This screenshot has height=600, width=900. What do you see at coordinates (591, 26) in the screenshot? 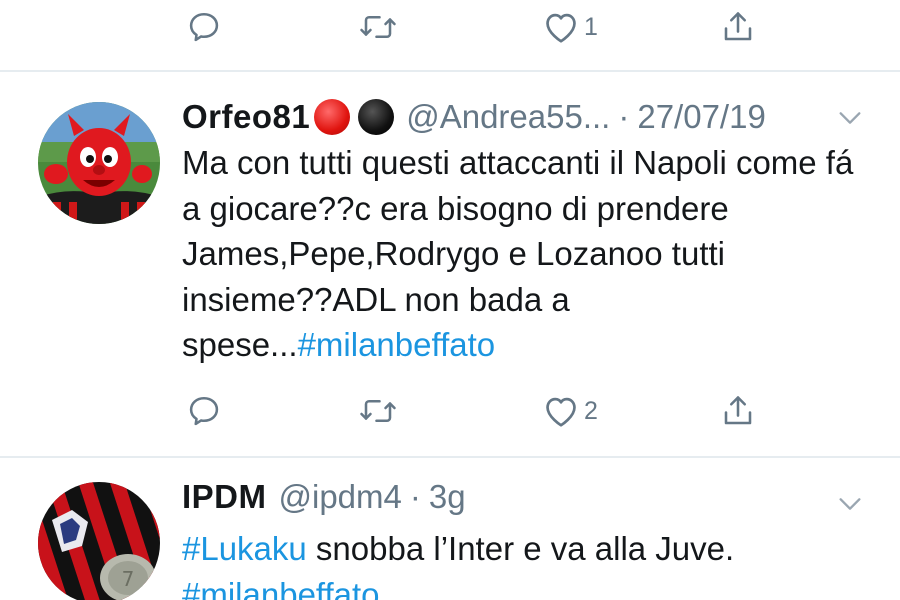
I see `like-count: 1` at bounding box center [591, 26].